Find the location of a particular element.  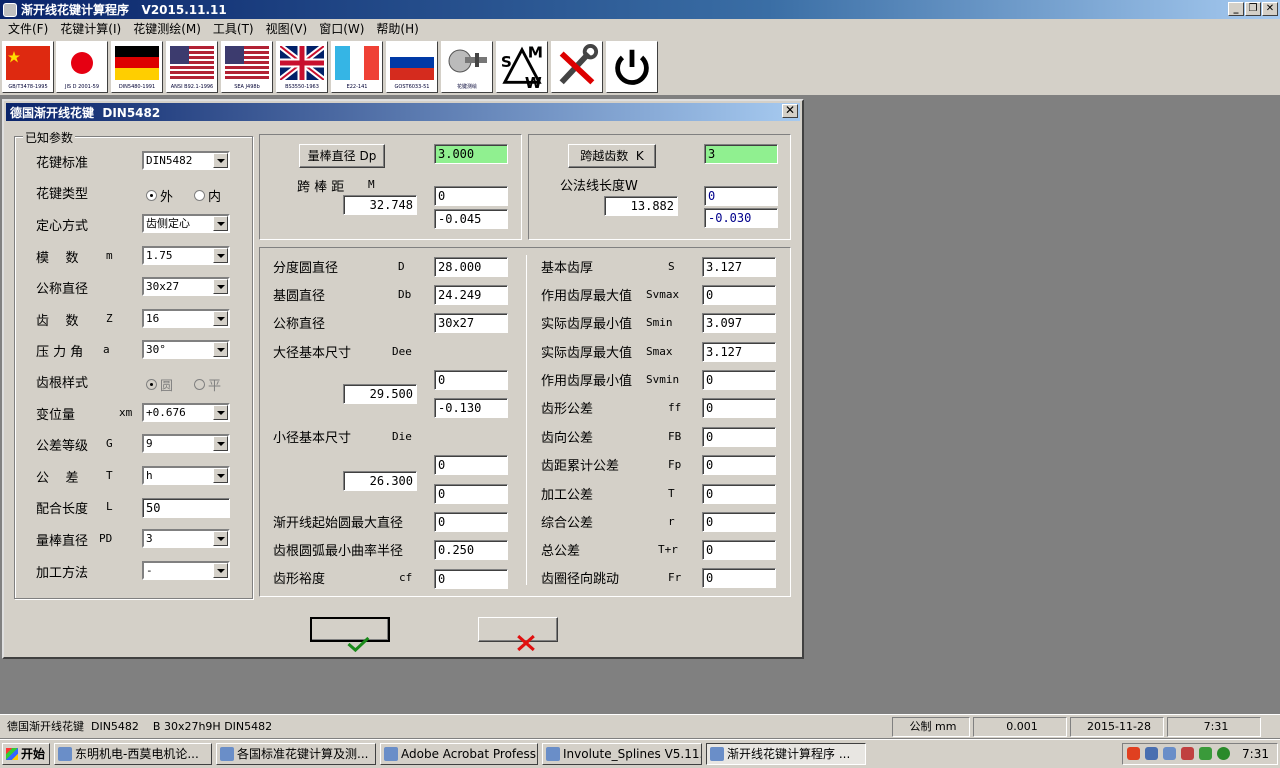

module-select: 1.75 is located at coordinates (186, 255).